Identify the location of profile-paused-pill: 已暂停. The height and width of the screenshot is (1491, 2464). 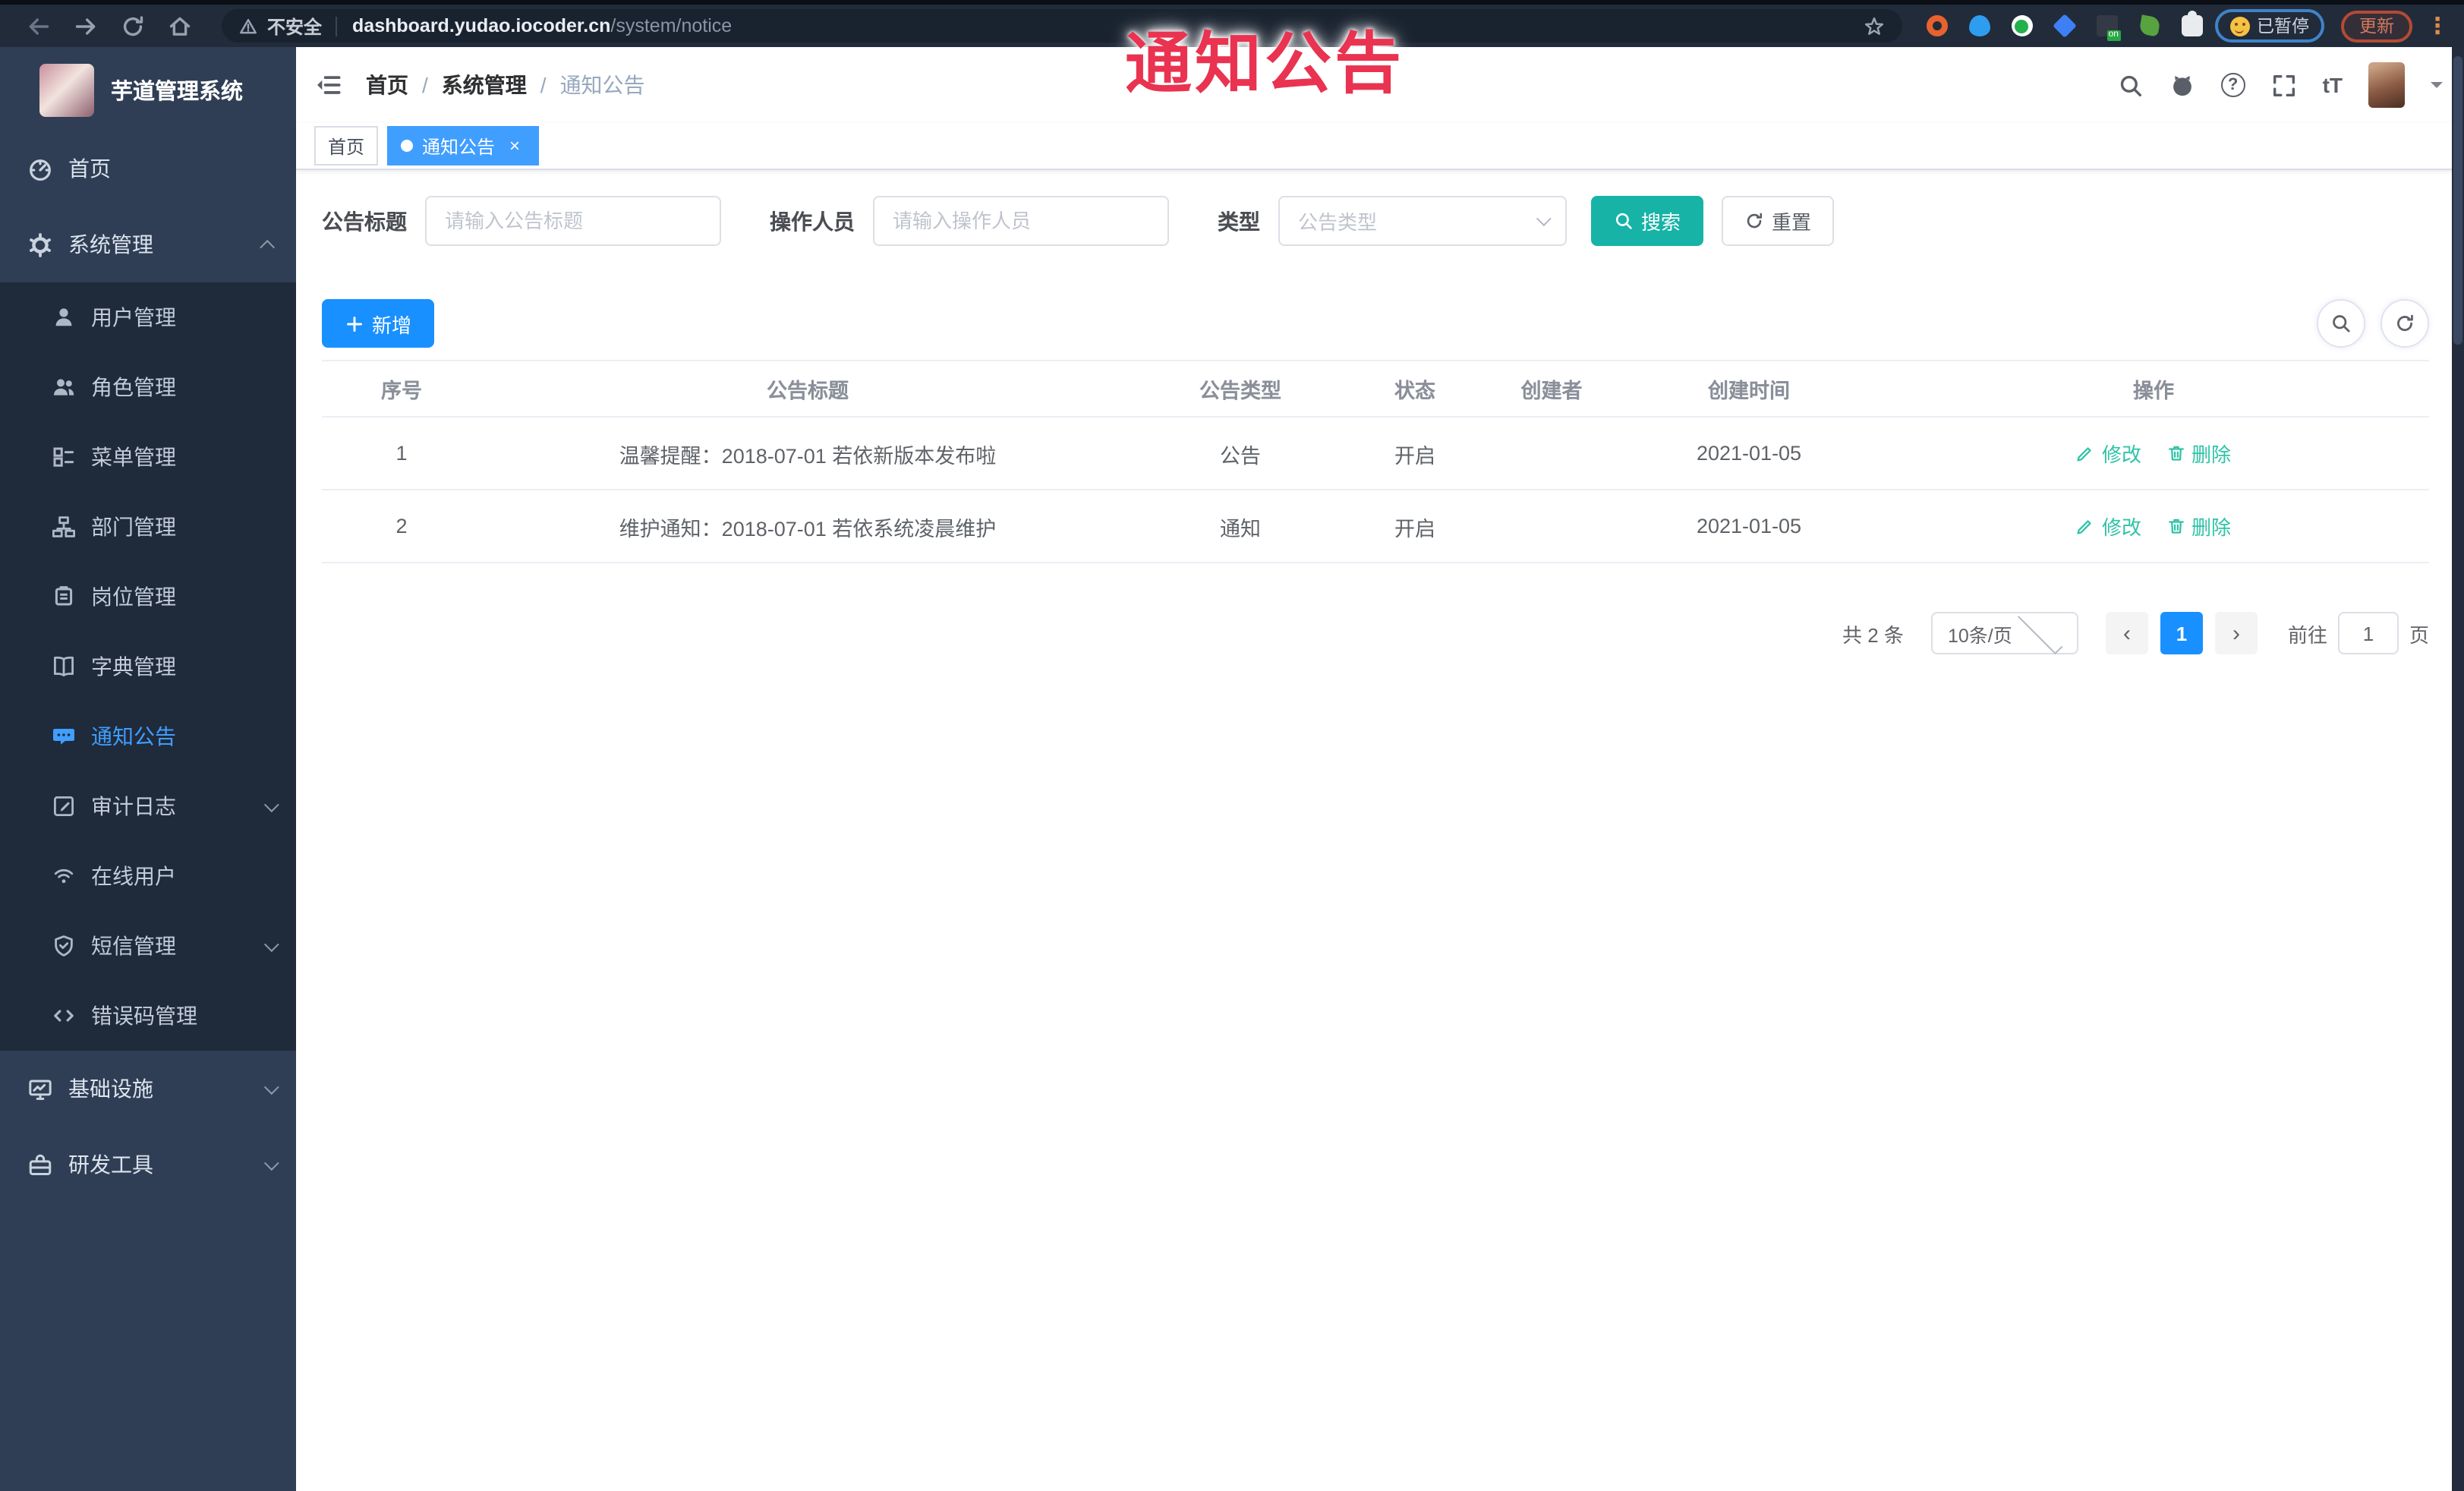
(2269, 26).